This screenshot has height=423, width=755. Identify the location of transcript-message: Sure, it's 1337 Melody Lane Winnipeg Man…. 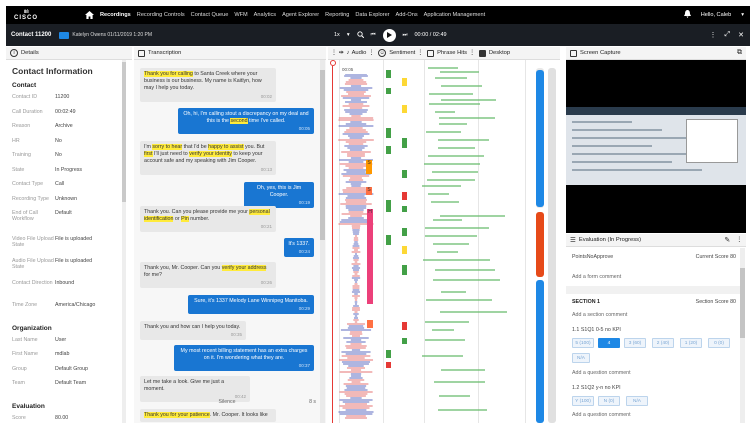
(251, 305).